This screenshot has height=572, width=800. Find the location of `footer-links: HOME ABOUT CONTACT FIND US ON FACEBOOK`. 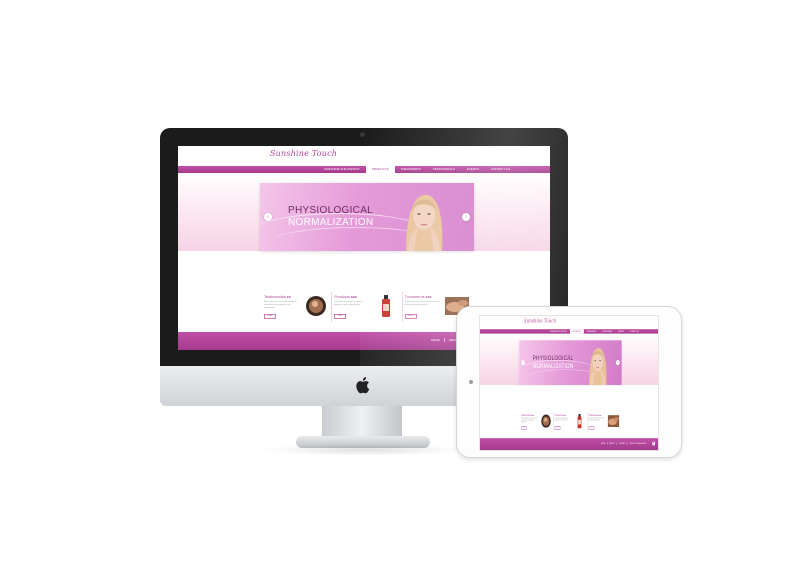

footer-links: HOME ABOUT CONTACT FIND US ON FACEBOOK is located at coordinates (623, 443).